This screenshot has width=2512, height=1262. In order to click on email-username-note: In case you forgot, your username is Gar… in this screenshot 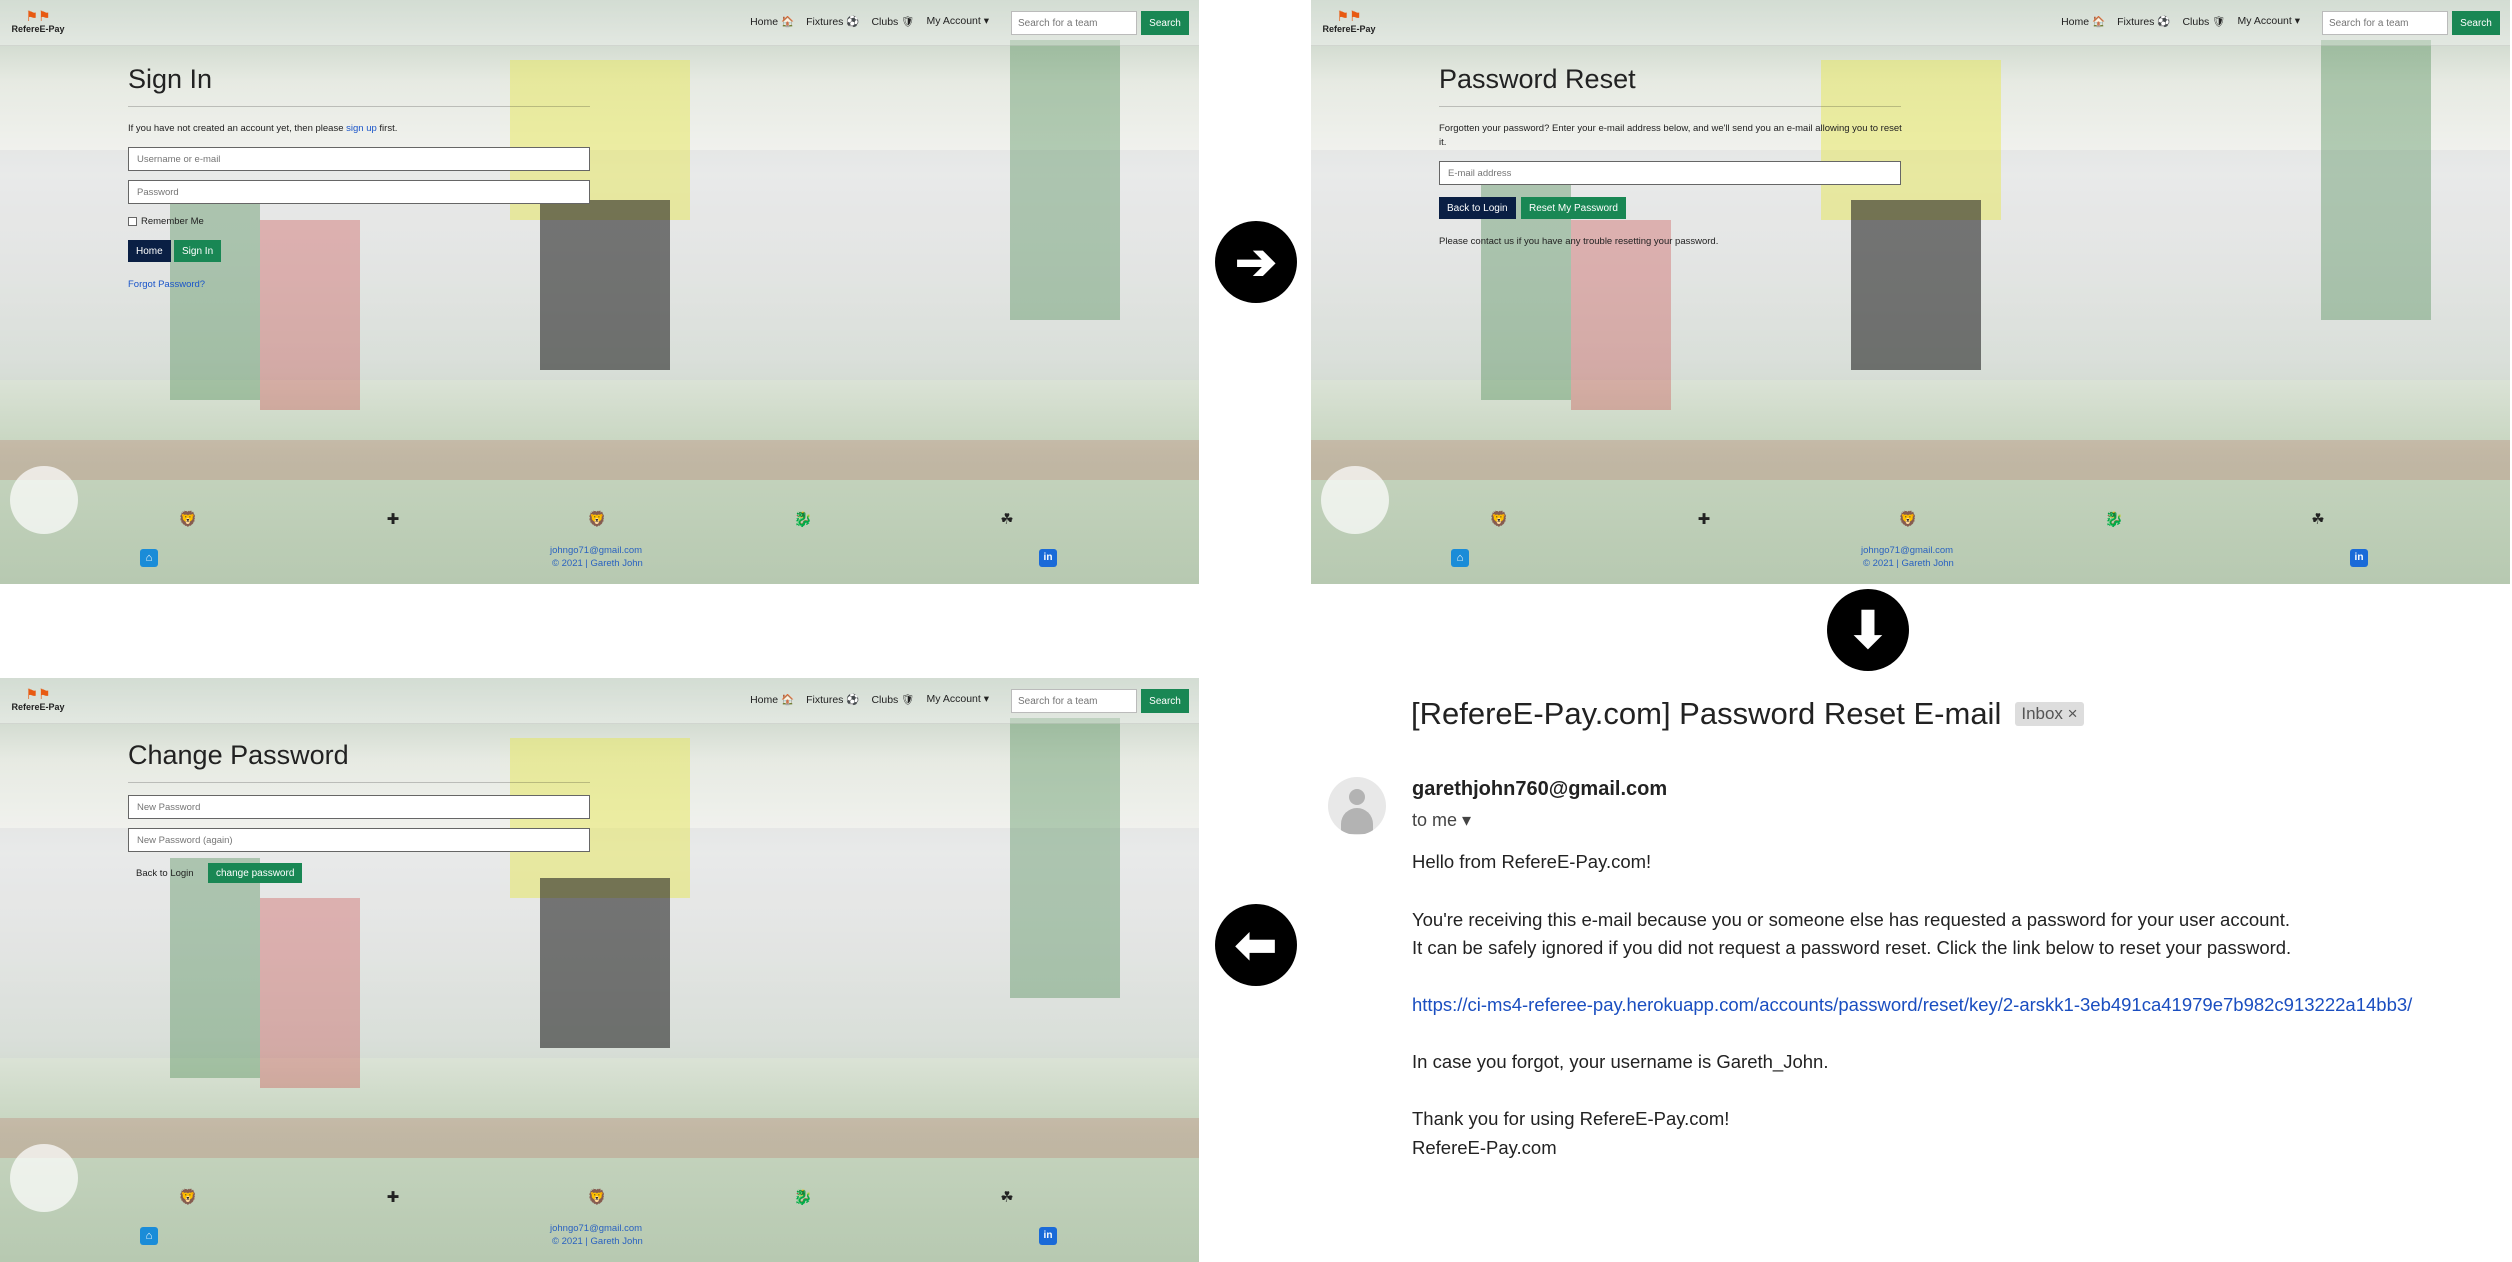, I will do `click(1620, 1061)`.